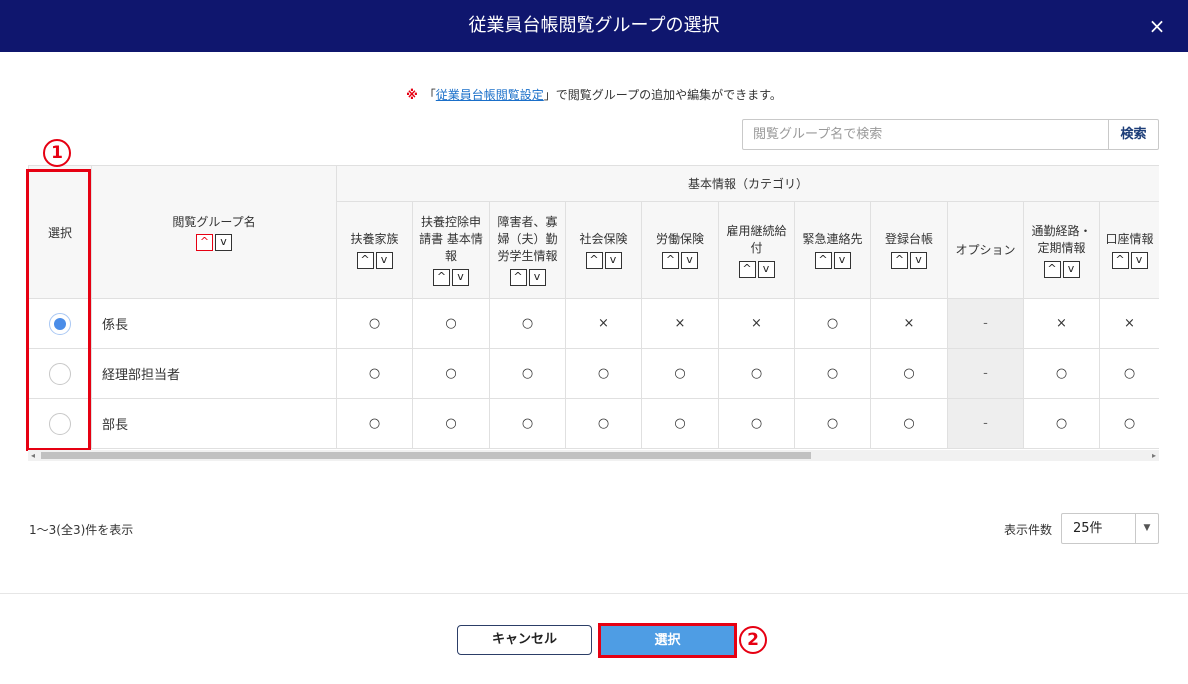  I want to click on settings-link: 従業員台帳閲覧設定, so click(490, 95).